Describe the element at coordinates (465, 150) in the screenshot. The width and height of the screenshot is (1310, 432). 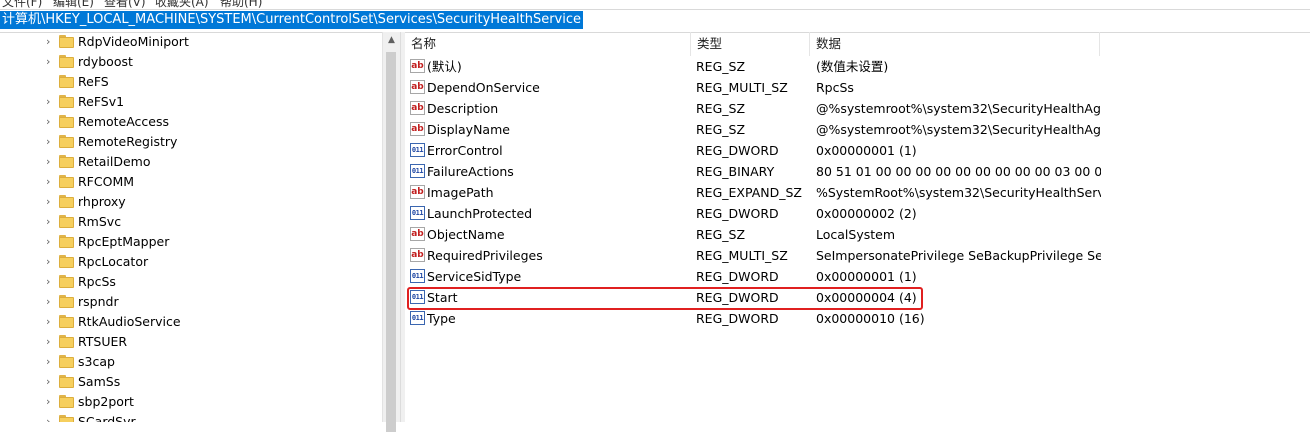
I see `value-name: ErrorControl` at that location.